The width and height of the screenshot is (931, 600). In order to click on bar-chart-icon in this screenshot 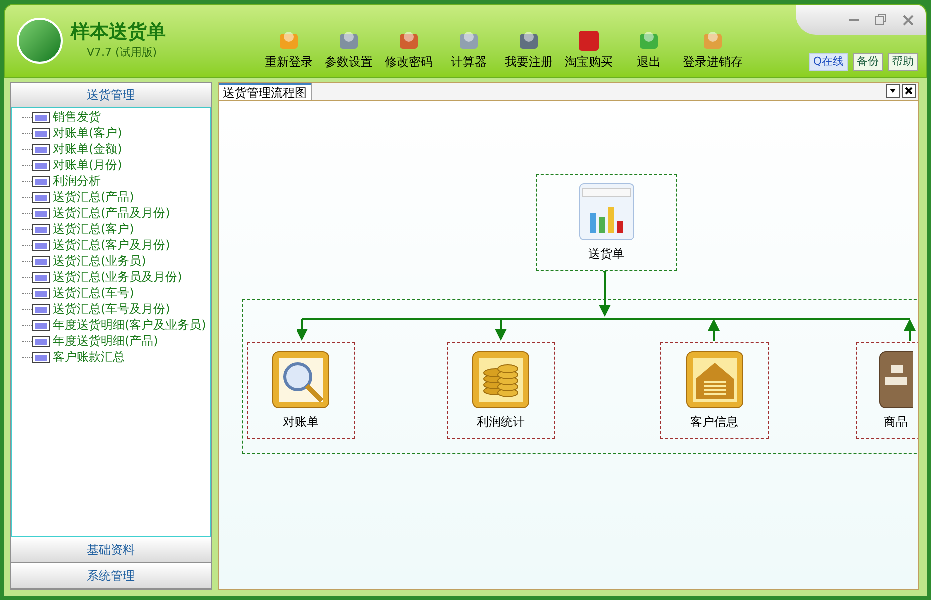, I will do `click(606, 211)`.